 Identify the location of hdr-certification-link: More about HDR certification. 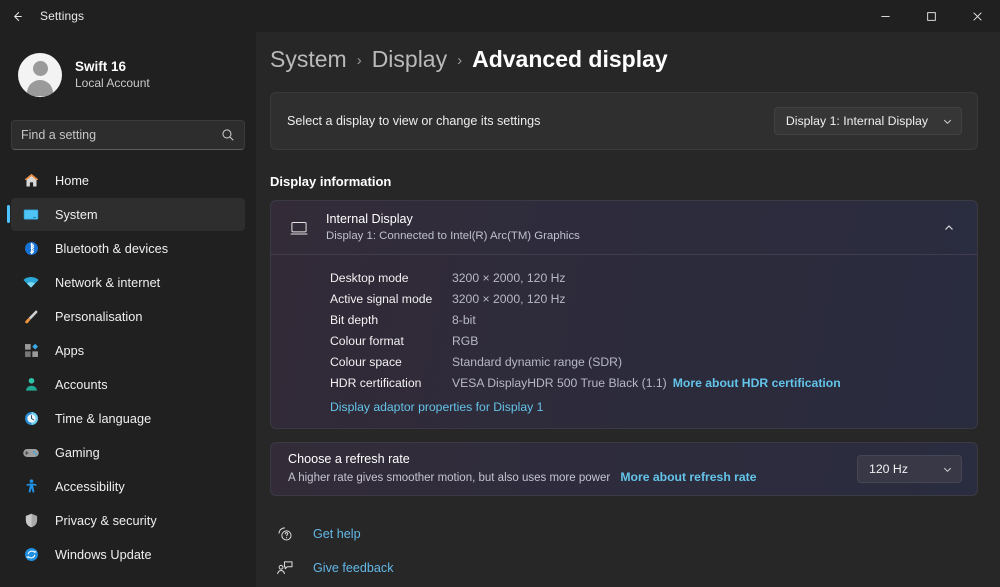
(757, 383).